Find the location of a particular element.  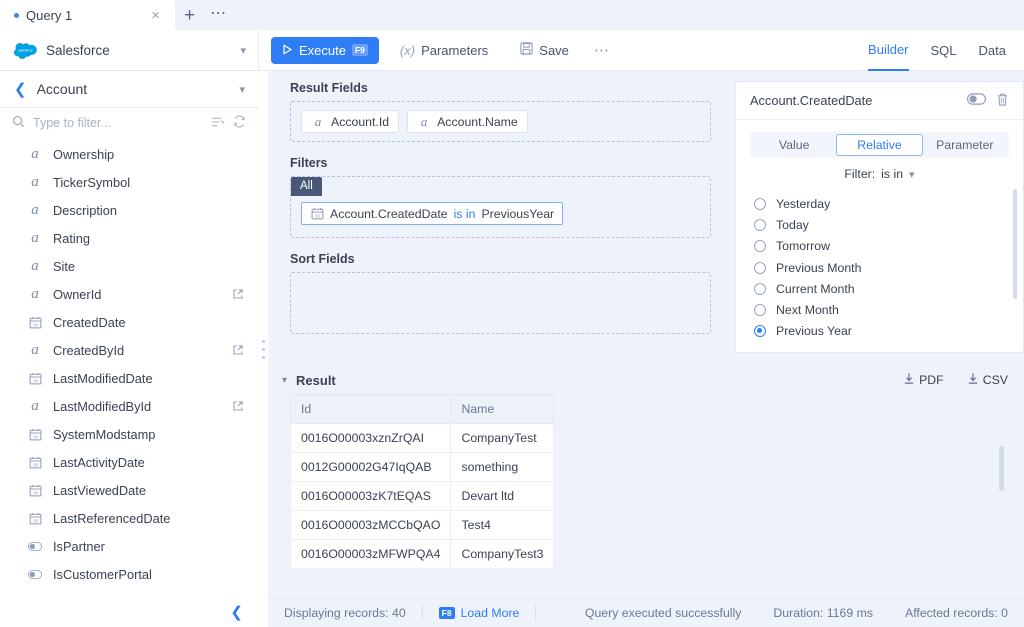

salesforce-logo-icon: salesforce is located at coordinates (25, 50).